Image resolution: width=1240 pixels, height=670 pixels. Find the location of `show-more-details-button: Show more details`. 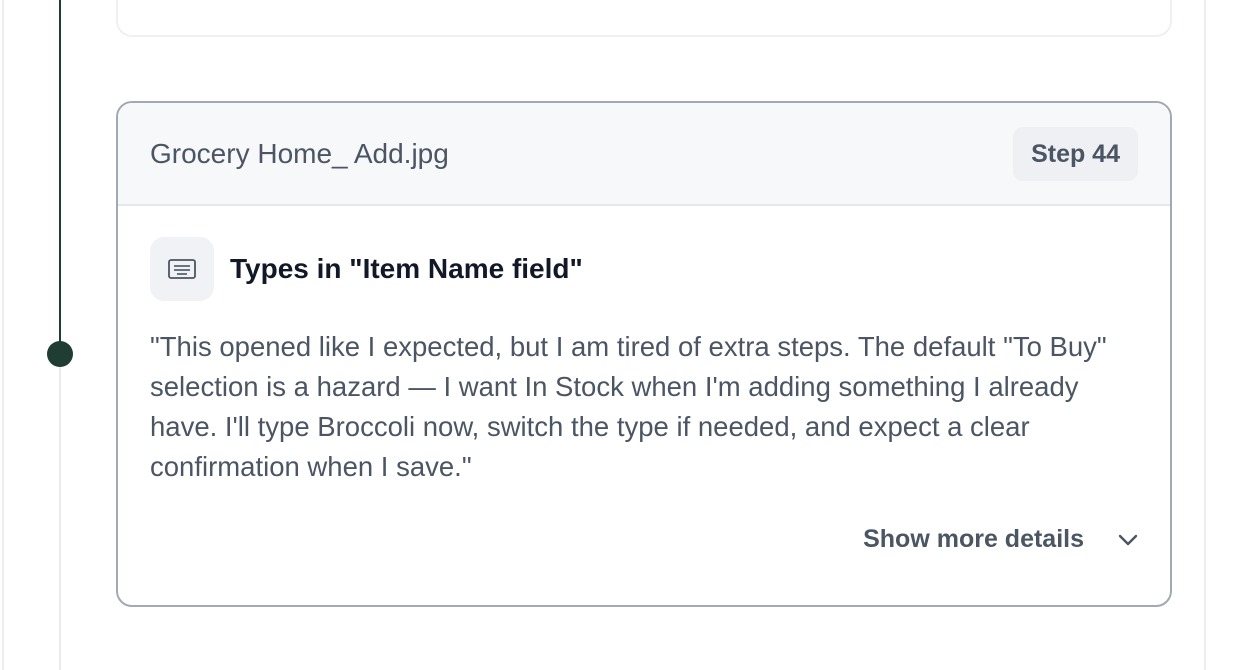

show-more-details-button: Show more details is located at coordinates (1001, 539).